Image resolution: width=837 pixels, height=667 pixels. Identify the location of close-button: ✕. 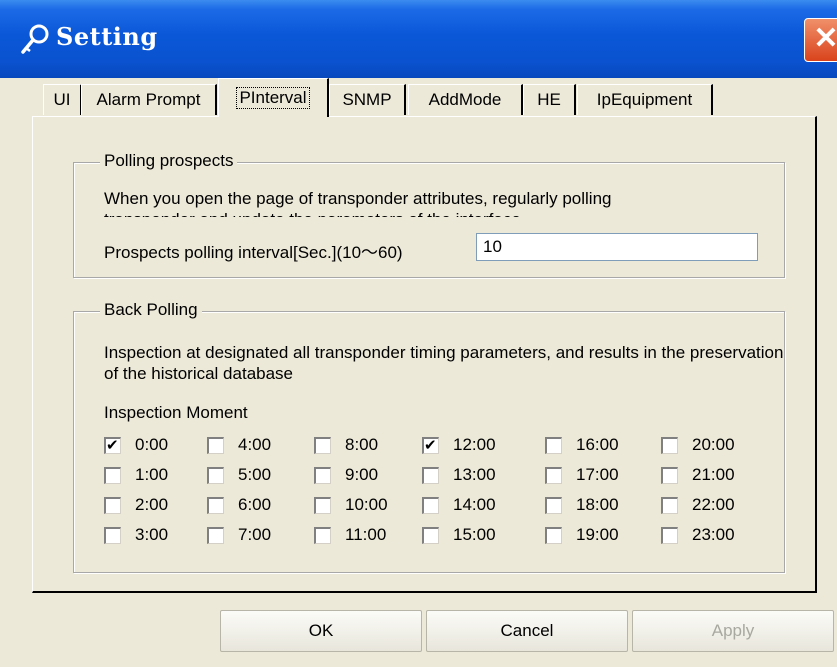
(820, 40).